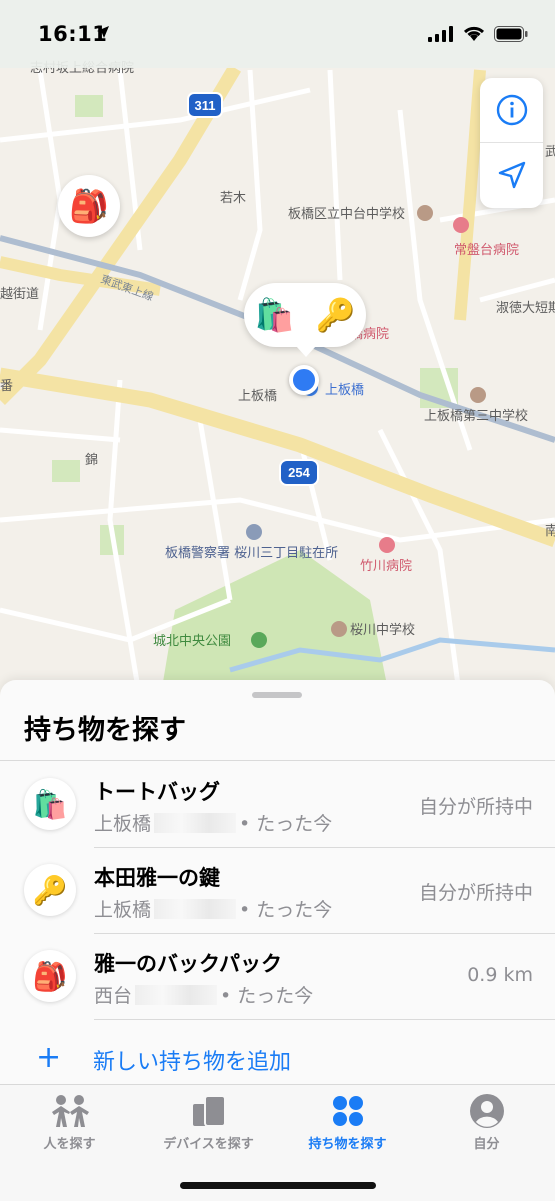 The image size is (555, 1201). What do you see at coordinates (254, 532) in the screenshot?
I see `police-marker-icon` at bounding box center [254, 532].